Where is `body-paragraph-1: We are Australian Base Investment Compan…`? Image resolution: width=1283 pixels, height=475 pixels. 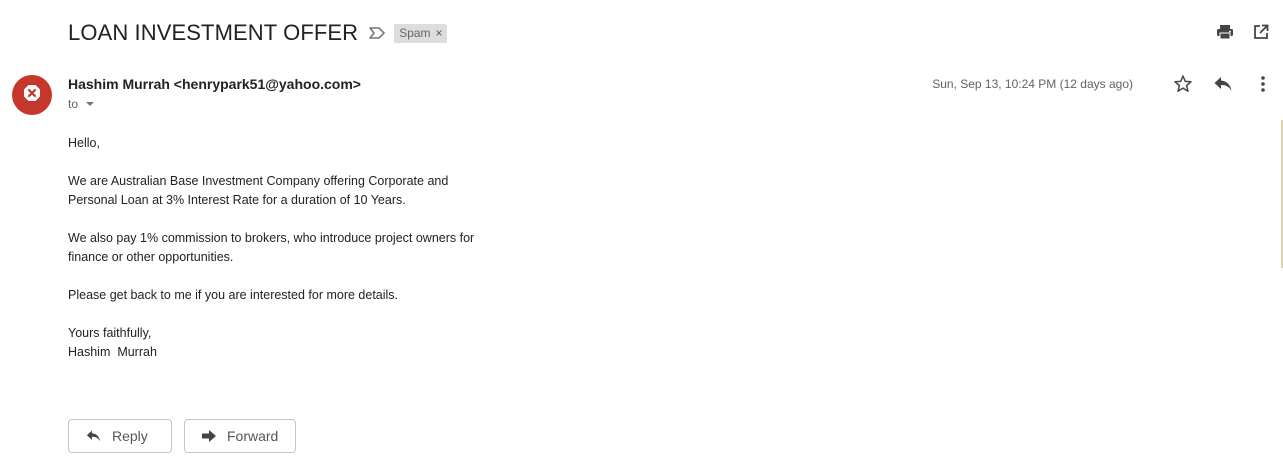
body-paragraph-1: We are Australian Base Investment Compan… is located at coordinates (288, 191).